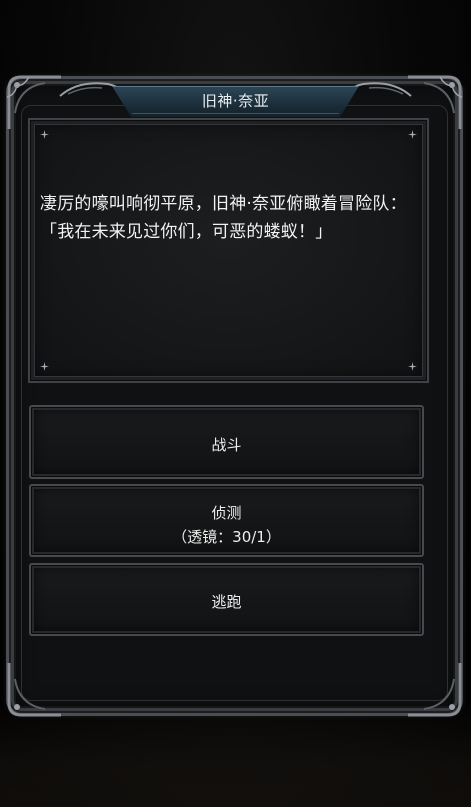  What do you see at coordinates (226, 445) in the screenshot?
I see `fight-label: 战斗` at bounding box center [226, 445].